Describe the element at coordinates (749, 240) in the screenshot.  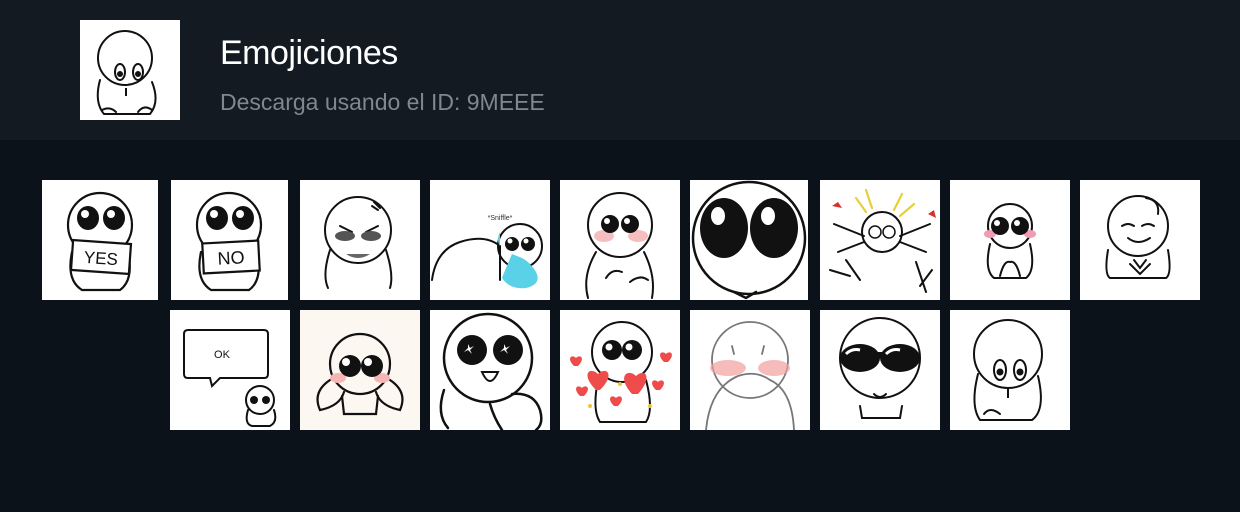
I see `big-eyes-closeup-sticker` at that location.